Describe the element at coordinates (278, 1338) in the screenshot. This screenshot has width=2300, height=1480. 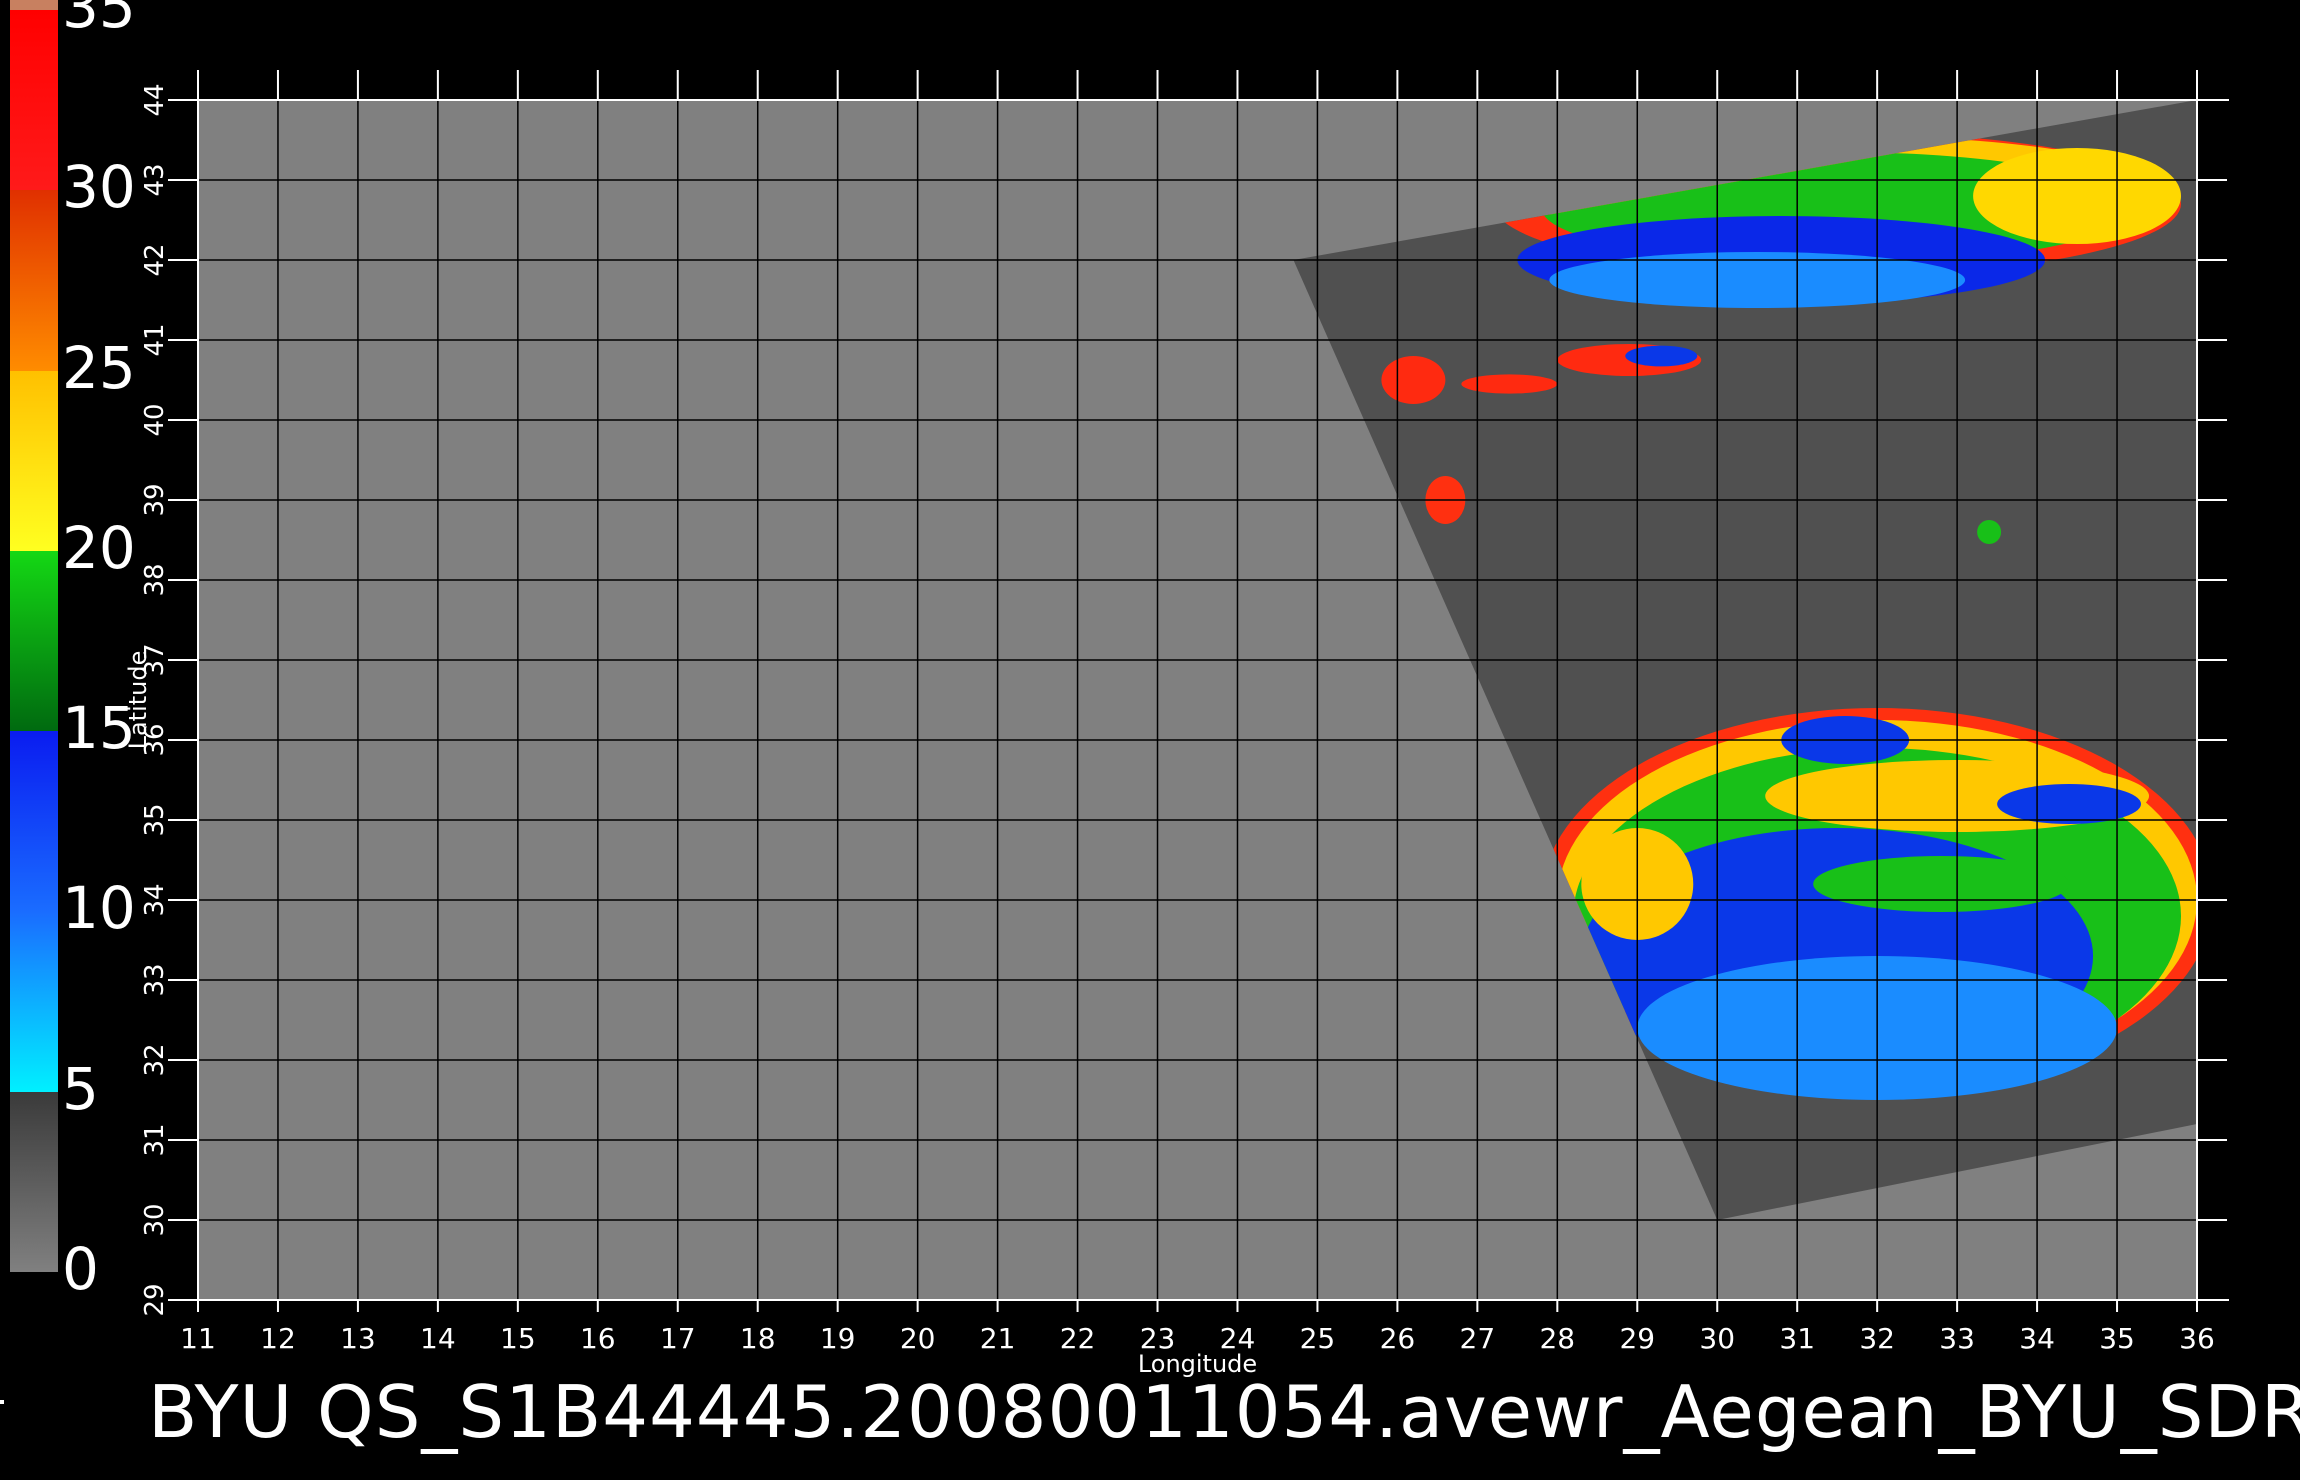
I see `x-tick-label: 12` at that location.